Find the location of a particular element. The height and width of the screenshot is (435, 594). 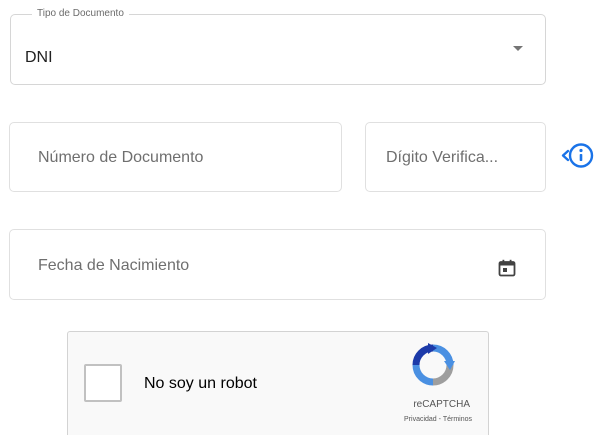

recaptcha-links: Privacidad - Términos is located at coordinates (438, 419).